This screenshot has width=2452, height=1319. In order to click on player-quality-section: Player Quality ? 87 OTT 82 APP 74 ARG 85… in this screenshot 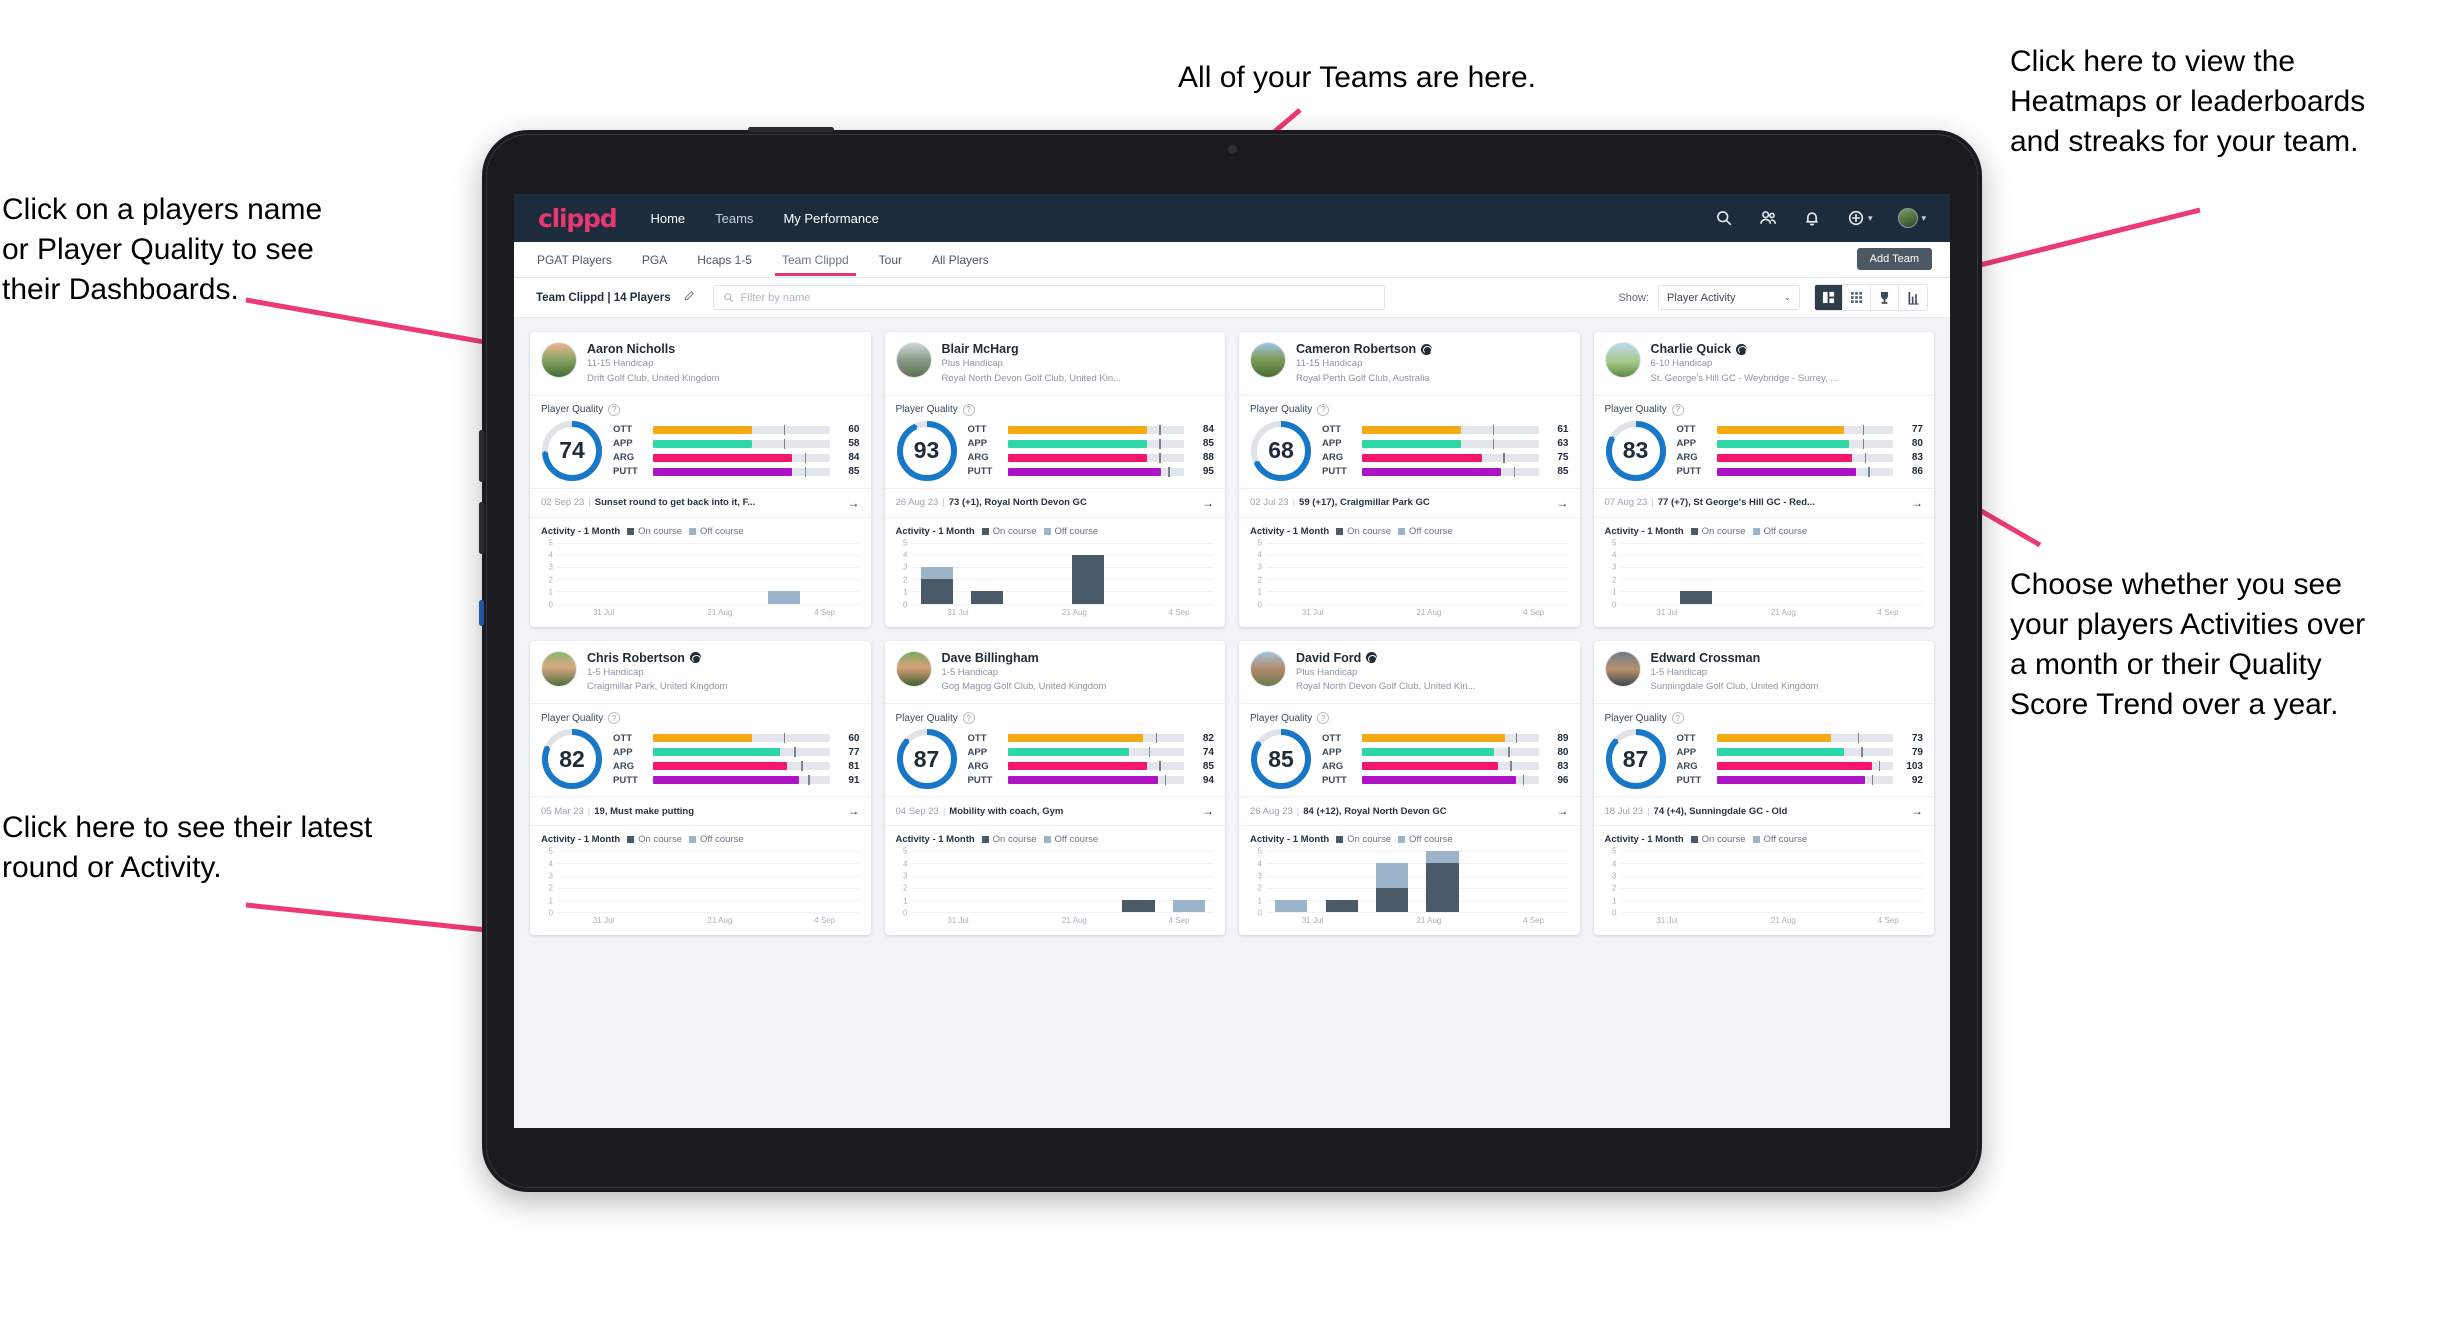, I will do `click(1055, 750)`.